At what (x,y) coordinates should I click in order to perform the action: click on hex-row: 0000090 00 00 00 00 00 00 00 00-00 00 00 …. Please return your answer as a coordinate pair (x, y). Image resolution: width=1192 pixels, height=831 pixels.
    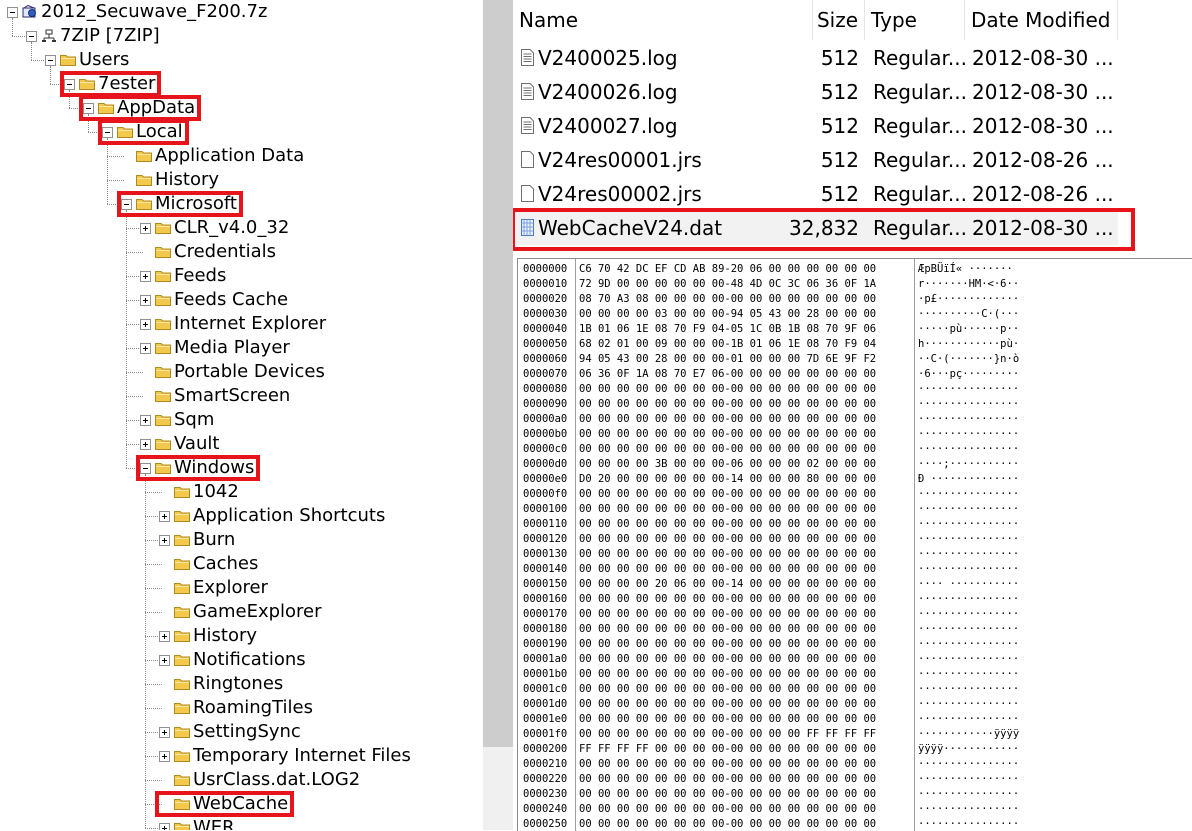
    Looking at the image, I should click on (855, 404).